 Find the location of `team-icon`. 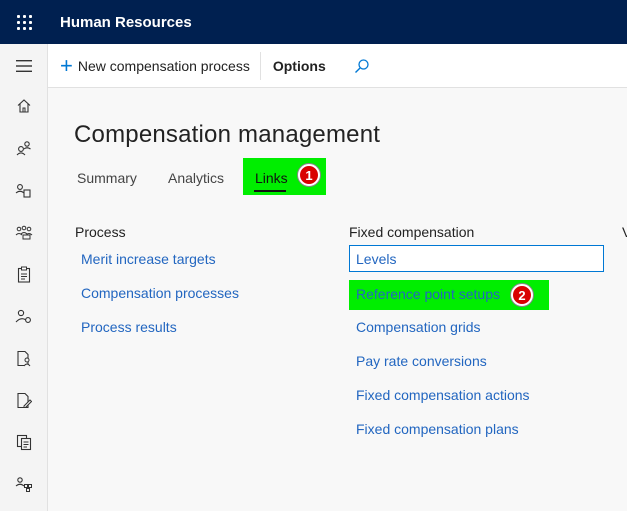

team-icon is located at coordinates (24, 232).